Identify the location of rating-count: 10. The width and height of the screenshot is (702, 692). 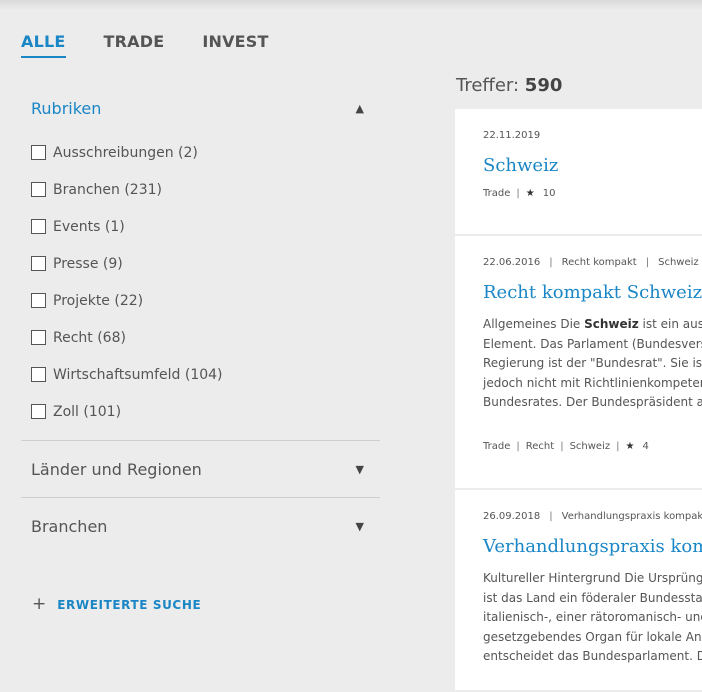
(549, 193).